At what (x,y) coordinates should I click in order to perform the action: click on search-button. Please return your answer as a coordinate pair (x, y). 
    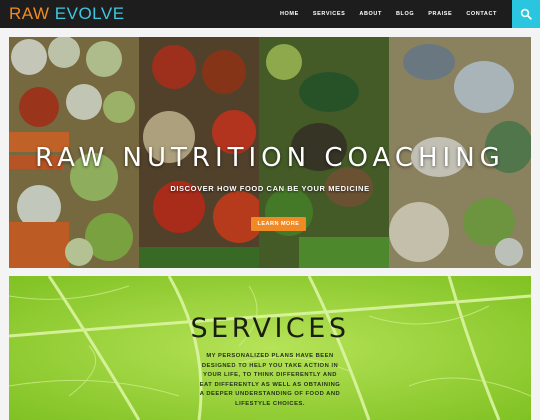
    Looking at the image, I should click on (526, 14).